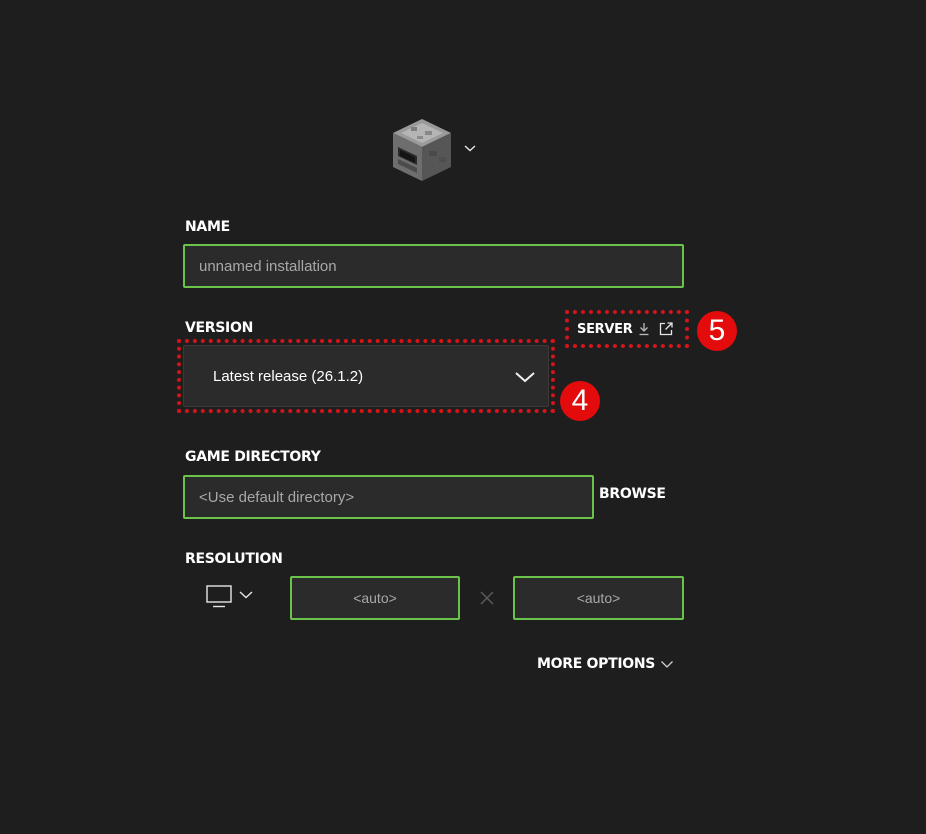 The width and height of the screenshot is (926, 834). Describe the element at coordinates (388, 497) in the screenshot. I see `game-directory-input: <Use default directory>` at that location.